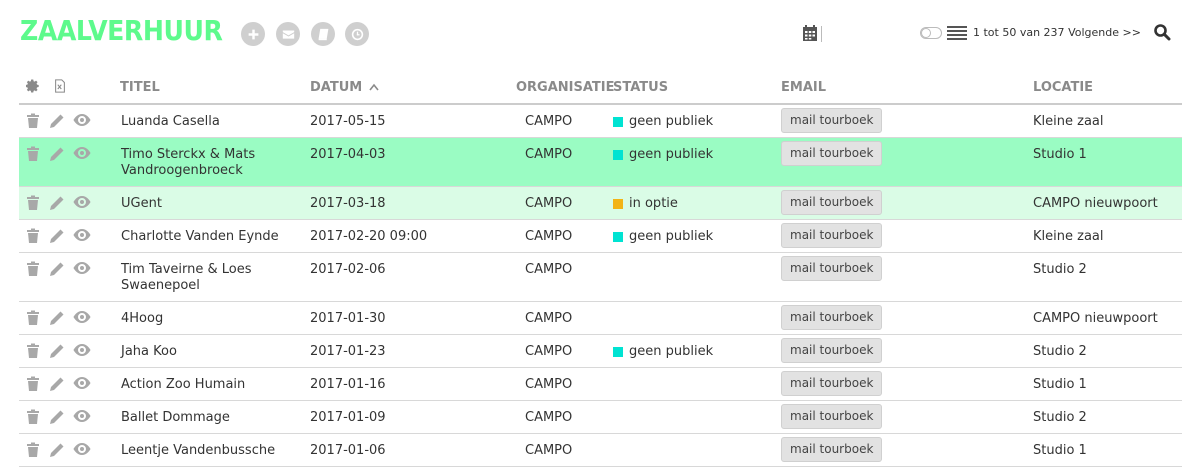  What do you see at coordinates (1162, 32) in the screenshot?
I see `search-icon` at bounding box center [1162, 32].